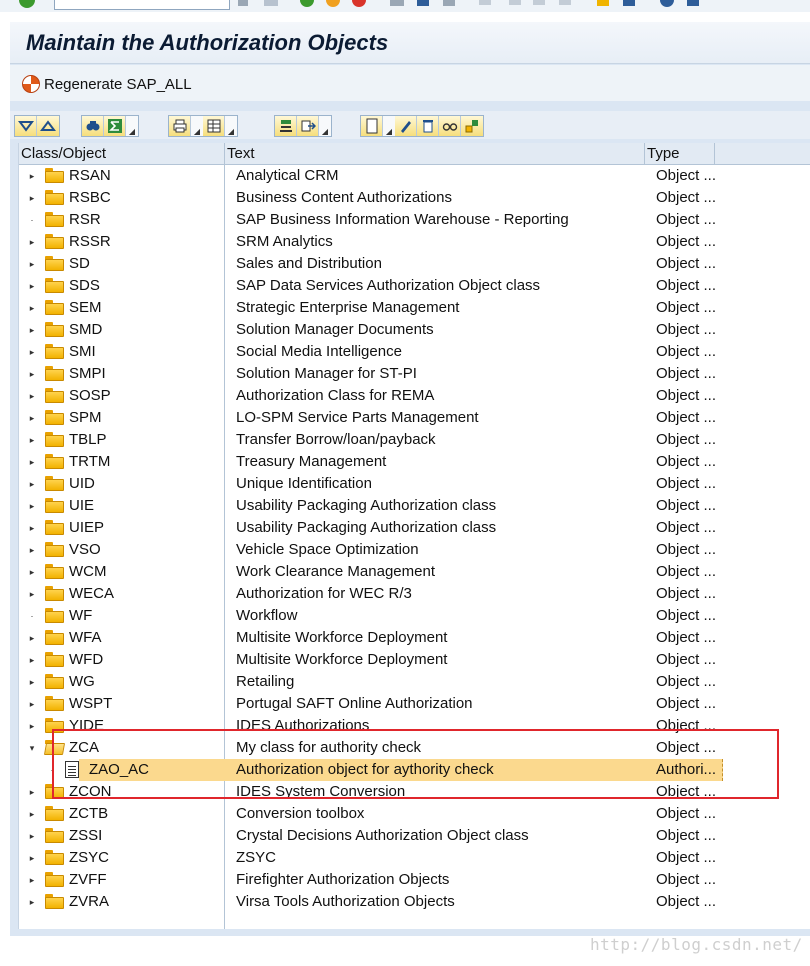  Describe the element at coordinates (372, 126) in the screenshot. I see `new-document-icon` at that location.